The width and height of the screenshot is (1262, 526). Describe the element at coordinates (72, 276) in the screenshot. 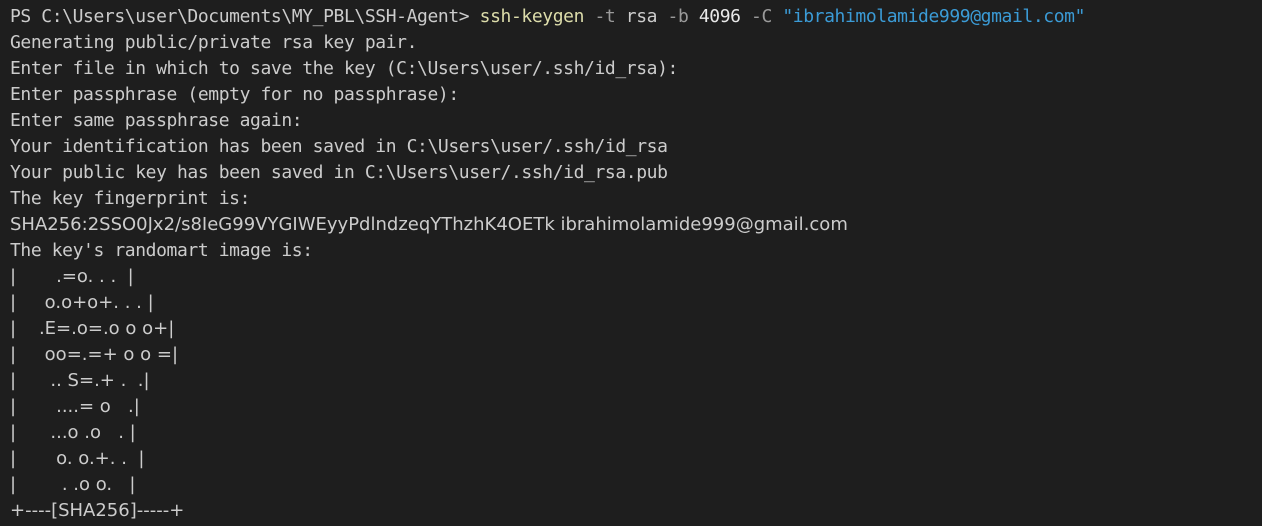

I see `randomart-line: | .=o. . . |` at that location.